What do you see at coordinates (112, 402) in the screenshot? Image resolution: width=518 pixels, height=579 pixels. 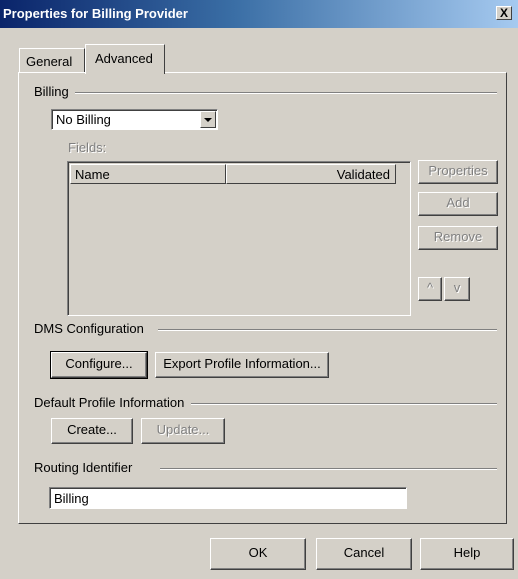 I see `profile-group-label: Default Profile Information` at bounding box center [112, 402].